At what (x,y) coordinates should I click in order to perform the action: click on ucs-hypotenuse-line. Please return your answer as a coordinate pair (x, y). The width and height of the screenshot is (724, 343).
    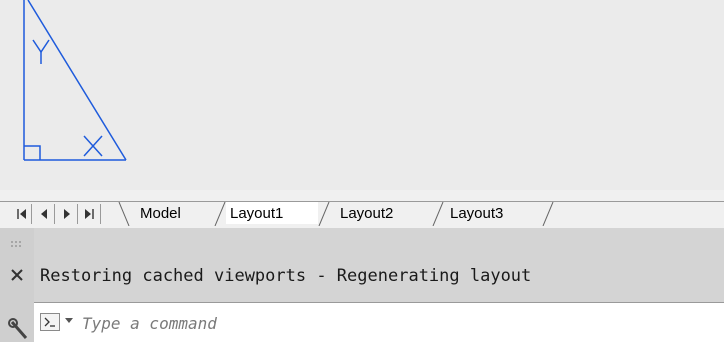
    Looking at the image, I should click on (77, 80).